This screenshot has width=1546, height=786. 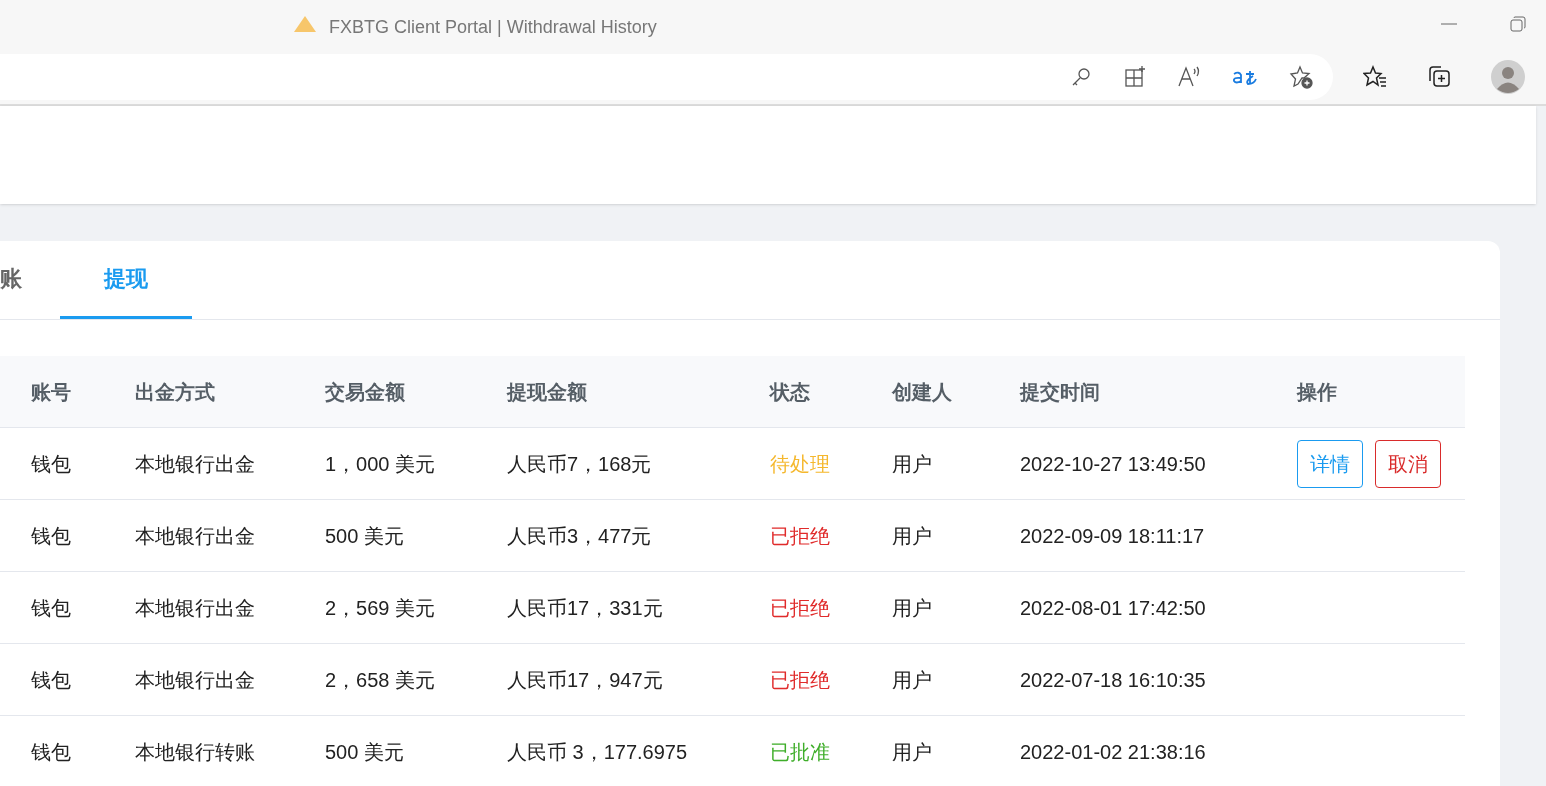 What do you see at coordinates (579, 535) in the screenshot?
I see `table-cell: 人民币3，477元` at bounding box center [579, 535].